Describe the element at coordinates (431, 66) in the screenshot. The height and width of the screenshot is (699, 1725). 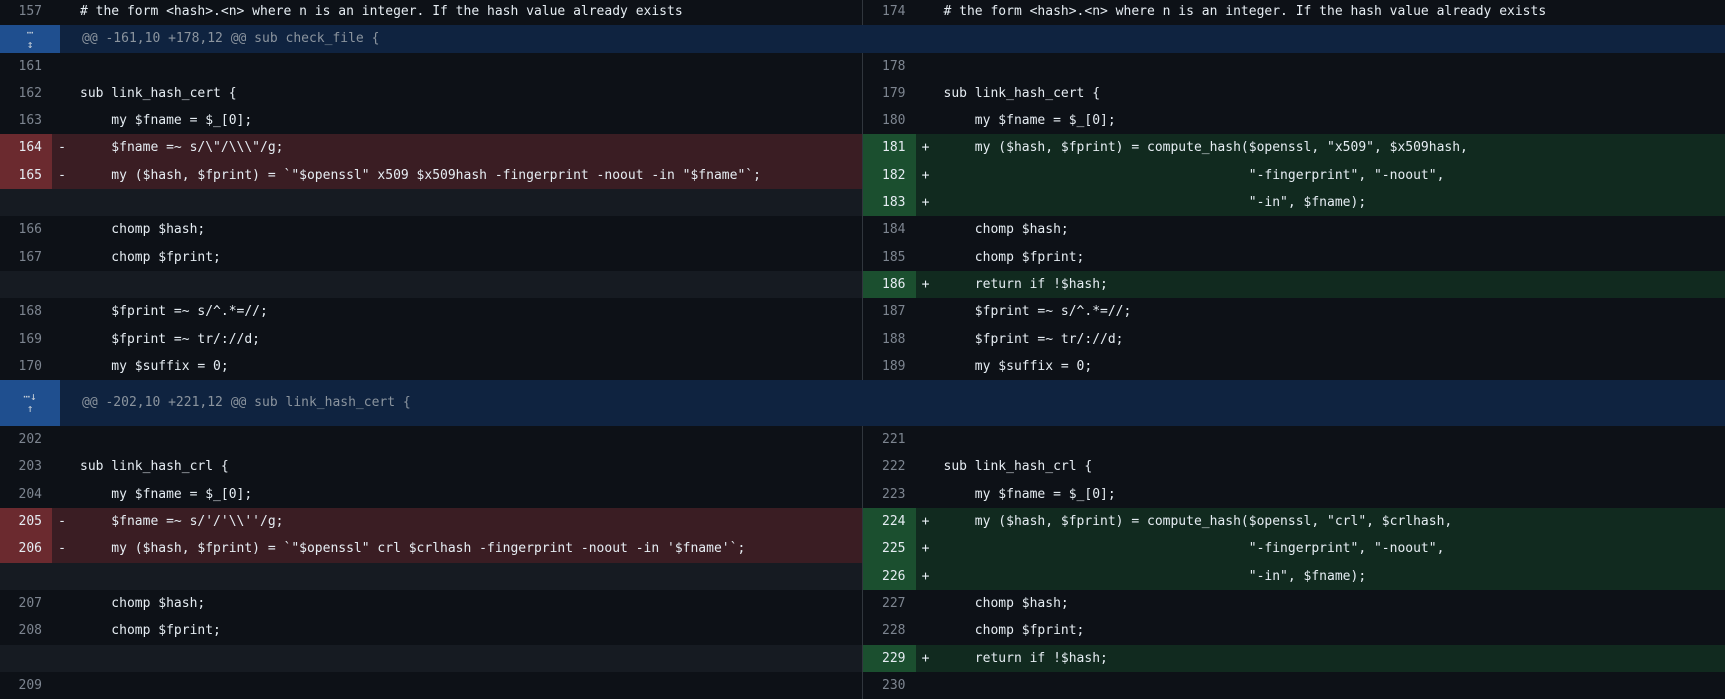
I see `left-pane-line: 161` at that location.